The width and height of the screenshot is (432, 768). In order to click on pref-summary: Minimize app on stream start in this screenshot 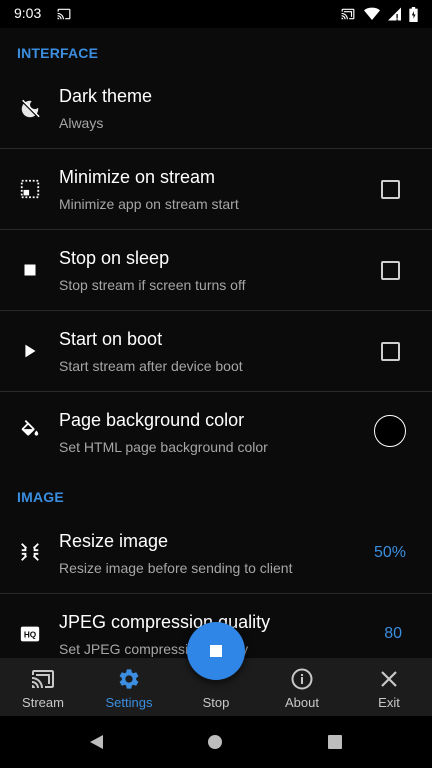, I will do `click(149, 204)`.